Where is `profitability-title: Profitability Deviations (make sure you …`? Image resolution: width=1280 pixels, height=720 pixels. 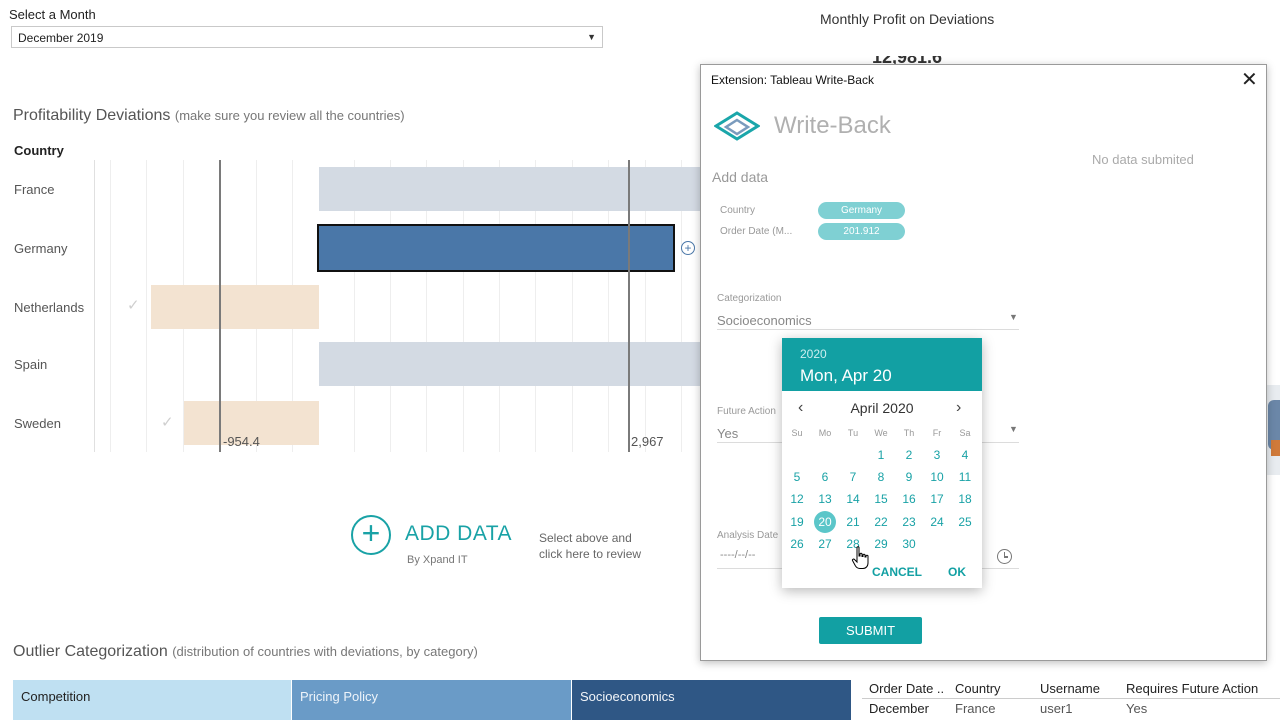 profitability-title: Profitability Deviations (make sure you … is located at coordinates (209, 116).